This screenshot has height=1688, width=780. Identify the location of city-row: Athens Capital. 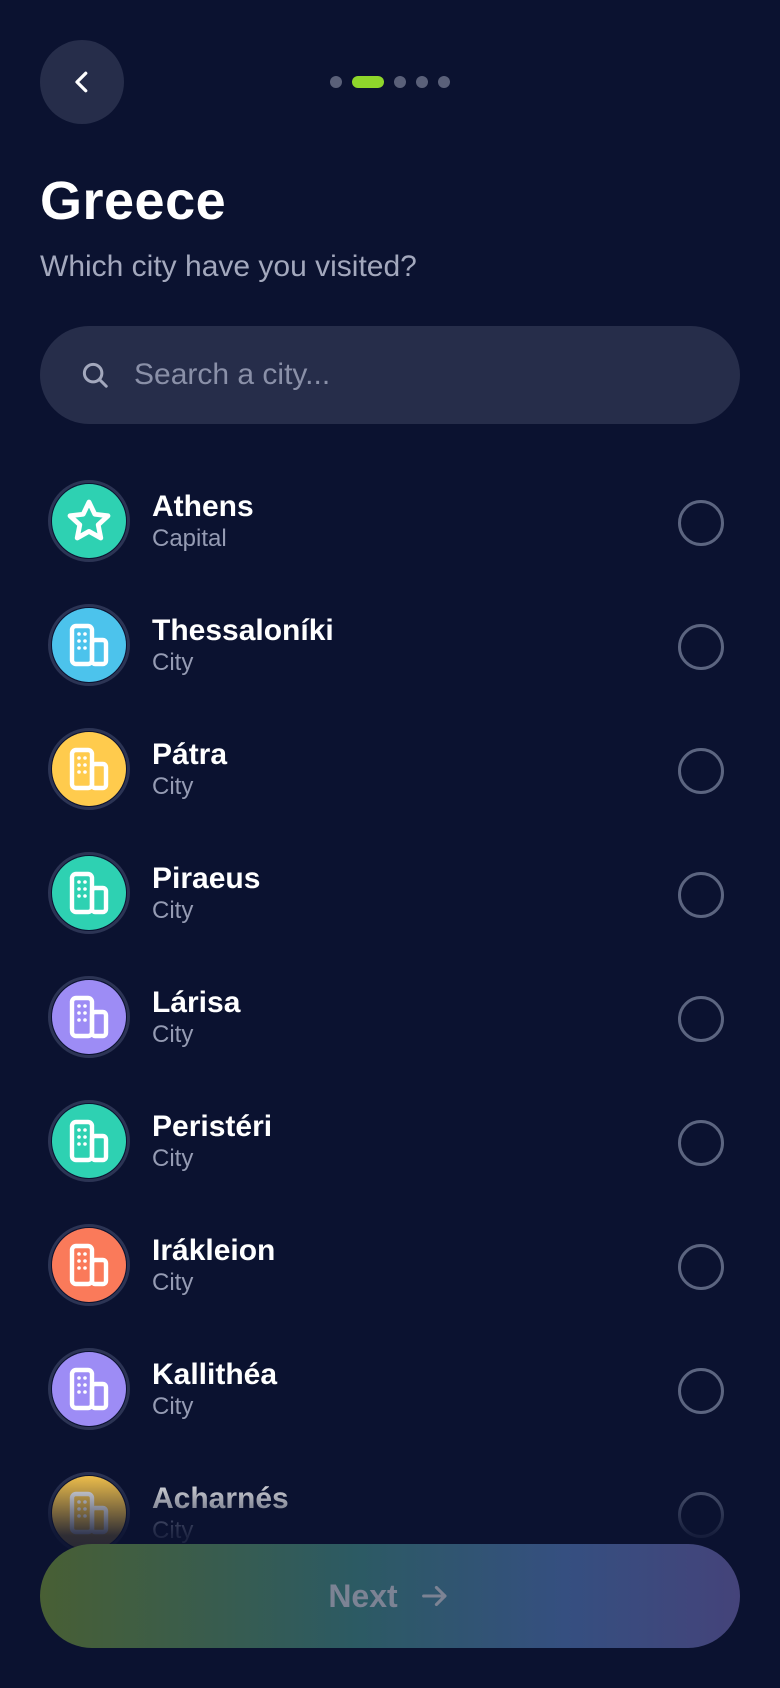
(393, 540).